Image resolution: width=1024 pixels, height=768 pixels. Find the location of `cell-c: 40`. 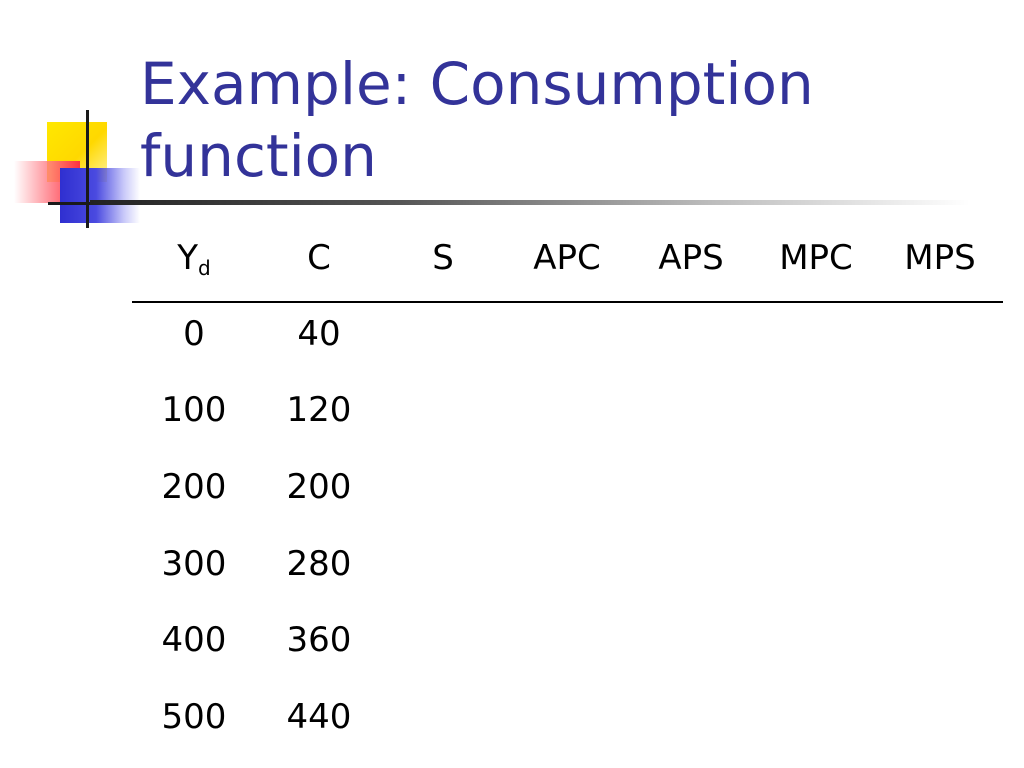

cell-c: 40 is located at coordinates (319, 334).